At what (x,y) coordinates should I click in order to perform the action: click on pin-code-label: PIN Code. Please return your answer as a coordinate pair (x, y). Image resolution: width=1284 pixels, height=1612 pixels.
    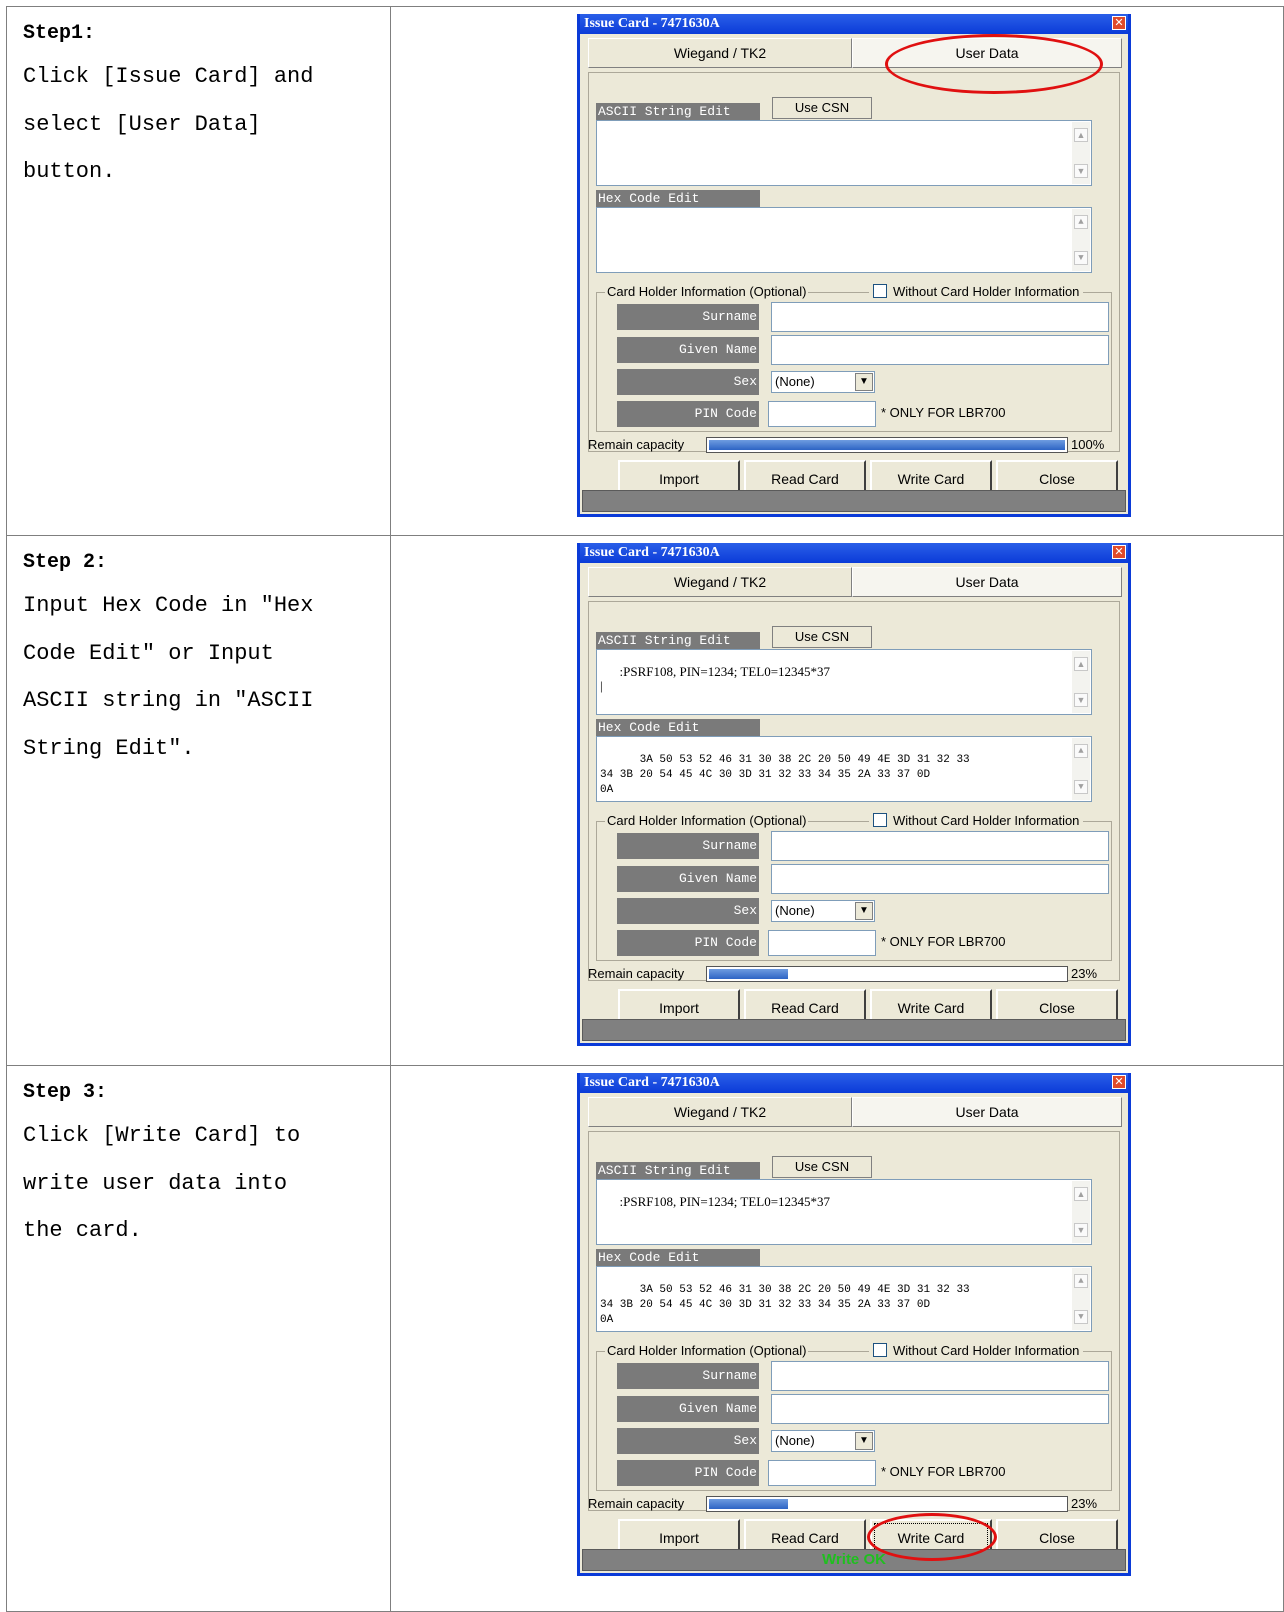
    Looking at the image, I should click on (688, 943).